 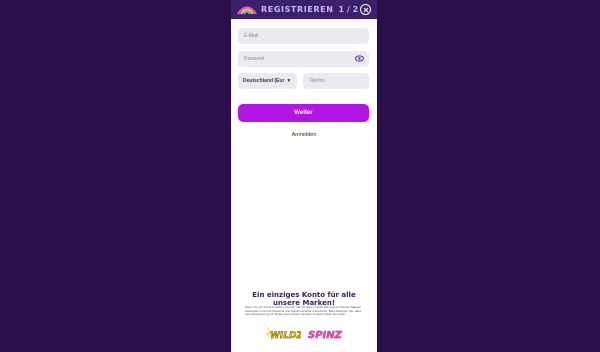 What do you see at coordinates (285, 336) in the screenshot?
I see `wildz-logo-text: WILDZ` at bounding box center [285, 336].